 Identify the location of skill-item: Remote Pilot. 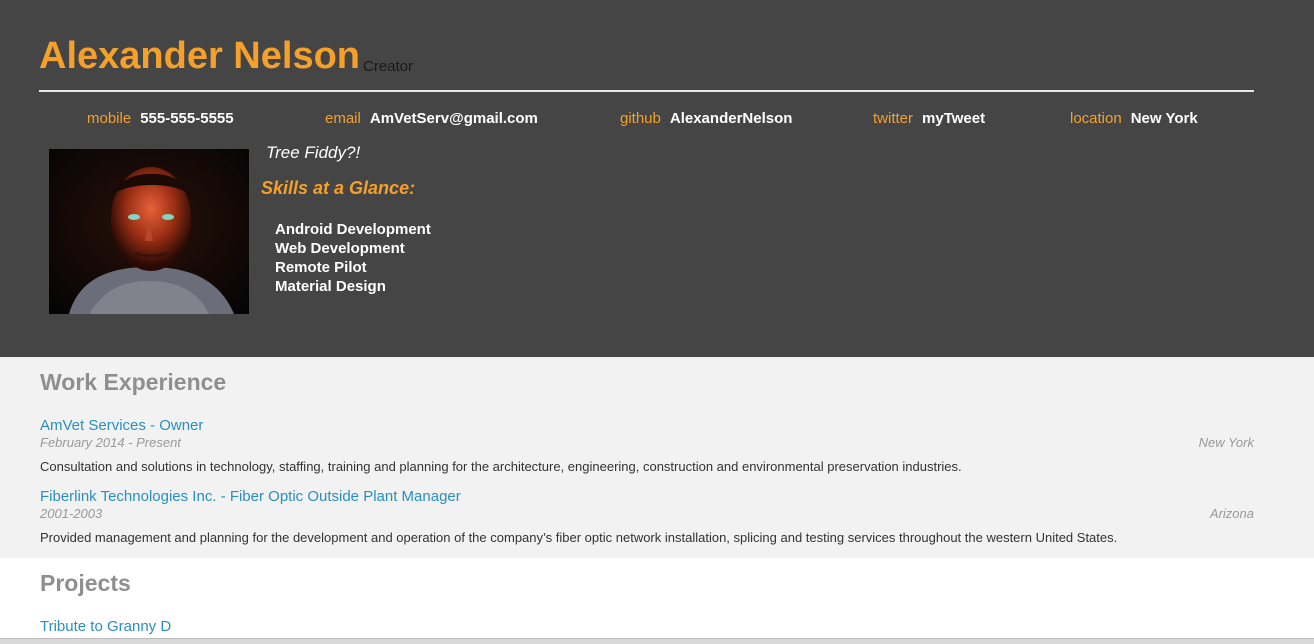
(321, 267).